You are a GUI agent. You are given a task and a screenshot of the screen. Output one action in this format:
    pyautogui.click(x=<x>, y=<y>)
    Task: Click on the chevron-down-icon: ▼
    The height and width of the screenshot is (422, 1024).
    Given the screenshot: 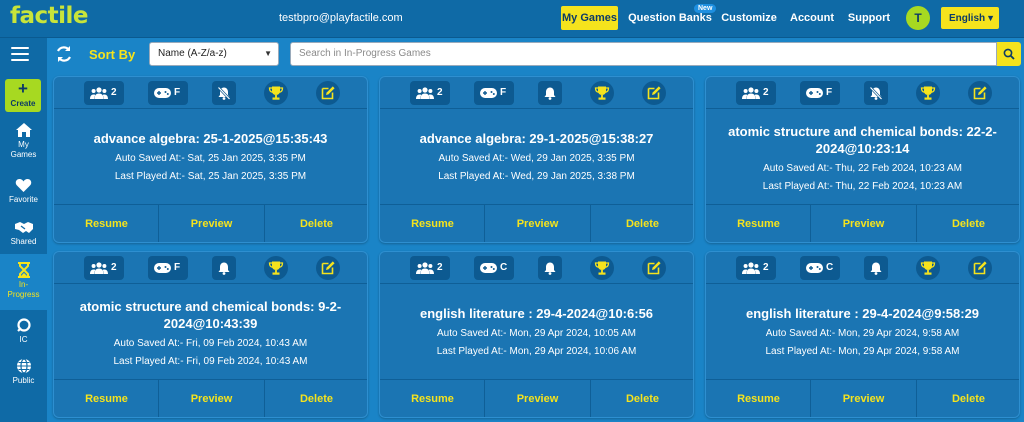 What is the action you would take?
    pyautogui.click(x=991, y=18)
    